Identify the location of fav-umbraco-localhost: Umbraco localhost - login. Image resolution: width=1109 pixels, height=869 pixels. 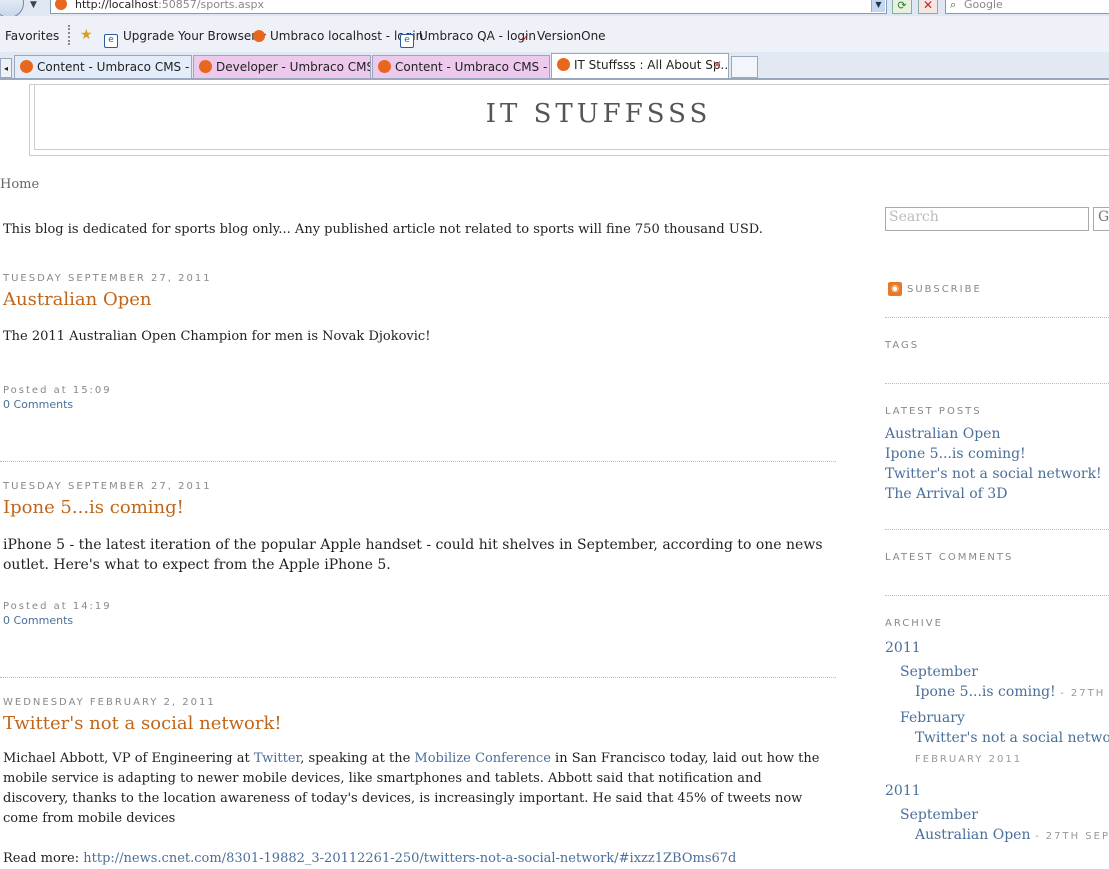
(338, 36).